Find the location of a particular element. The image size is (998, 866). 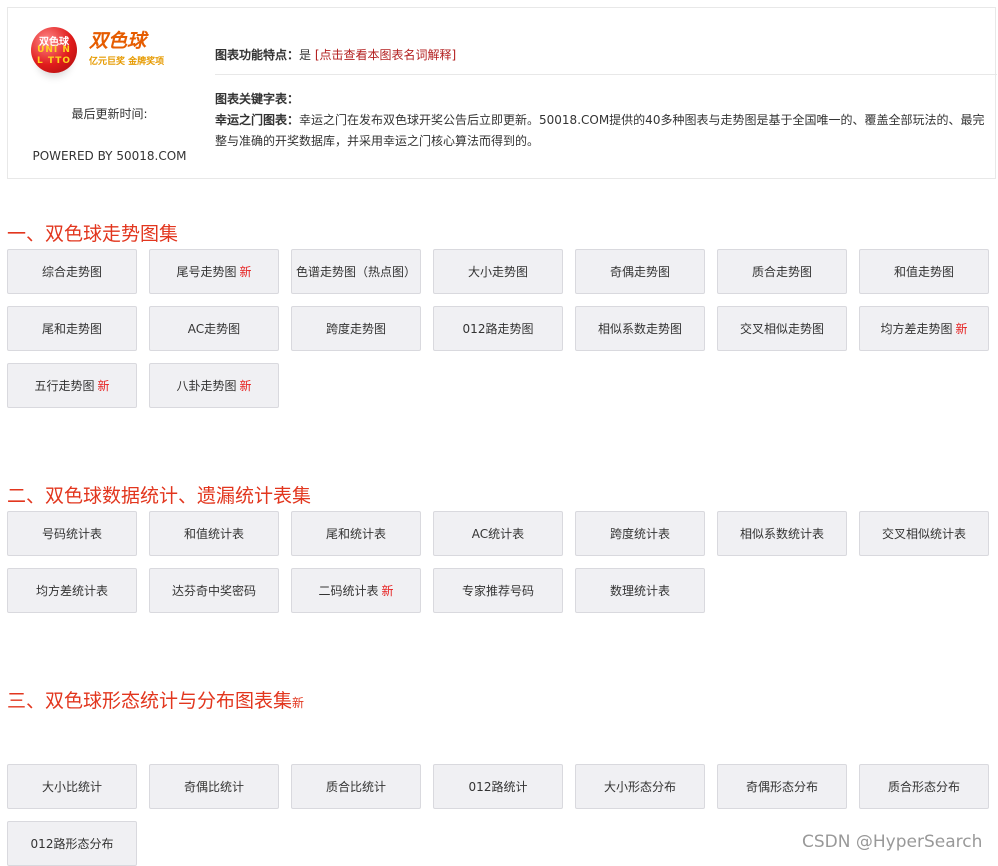

chart-link-label: 012路统计 is located at coordinates (498, 787).